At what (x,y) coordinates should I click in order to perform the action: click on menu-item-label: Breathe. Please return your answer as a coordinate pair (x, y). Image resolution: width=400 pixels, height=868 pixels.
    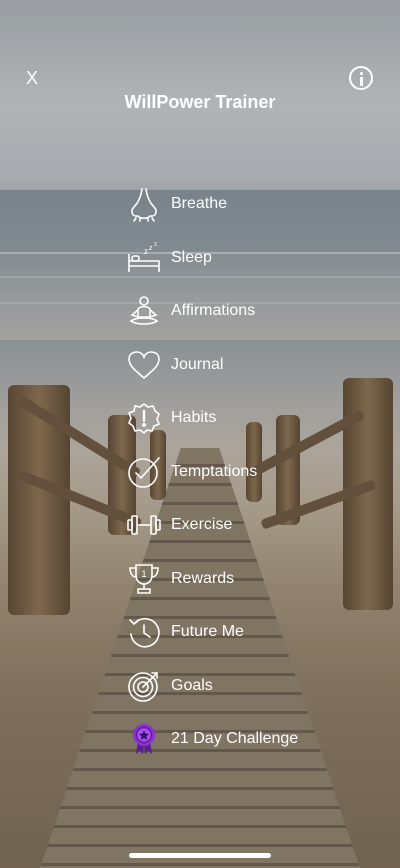
    Looking at the image, I should click on (199, 203).